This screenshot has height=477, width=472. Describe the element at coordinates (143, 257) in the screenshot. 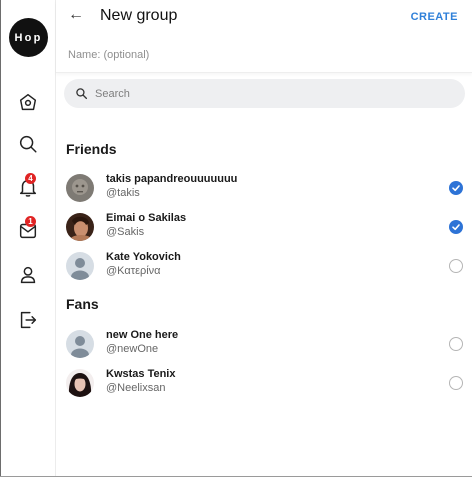

I see `friend-name: Kate Yokovich` at that location.